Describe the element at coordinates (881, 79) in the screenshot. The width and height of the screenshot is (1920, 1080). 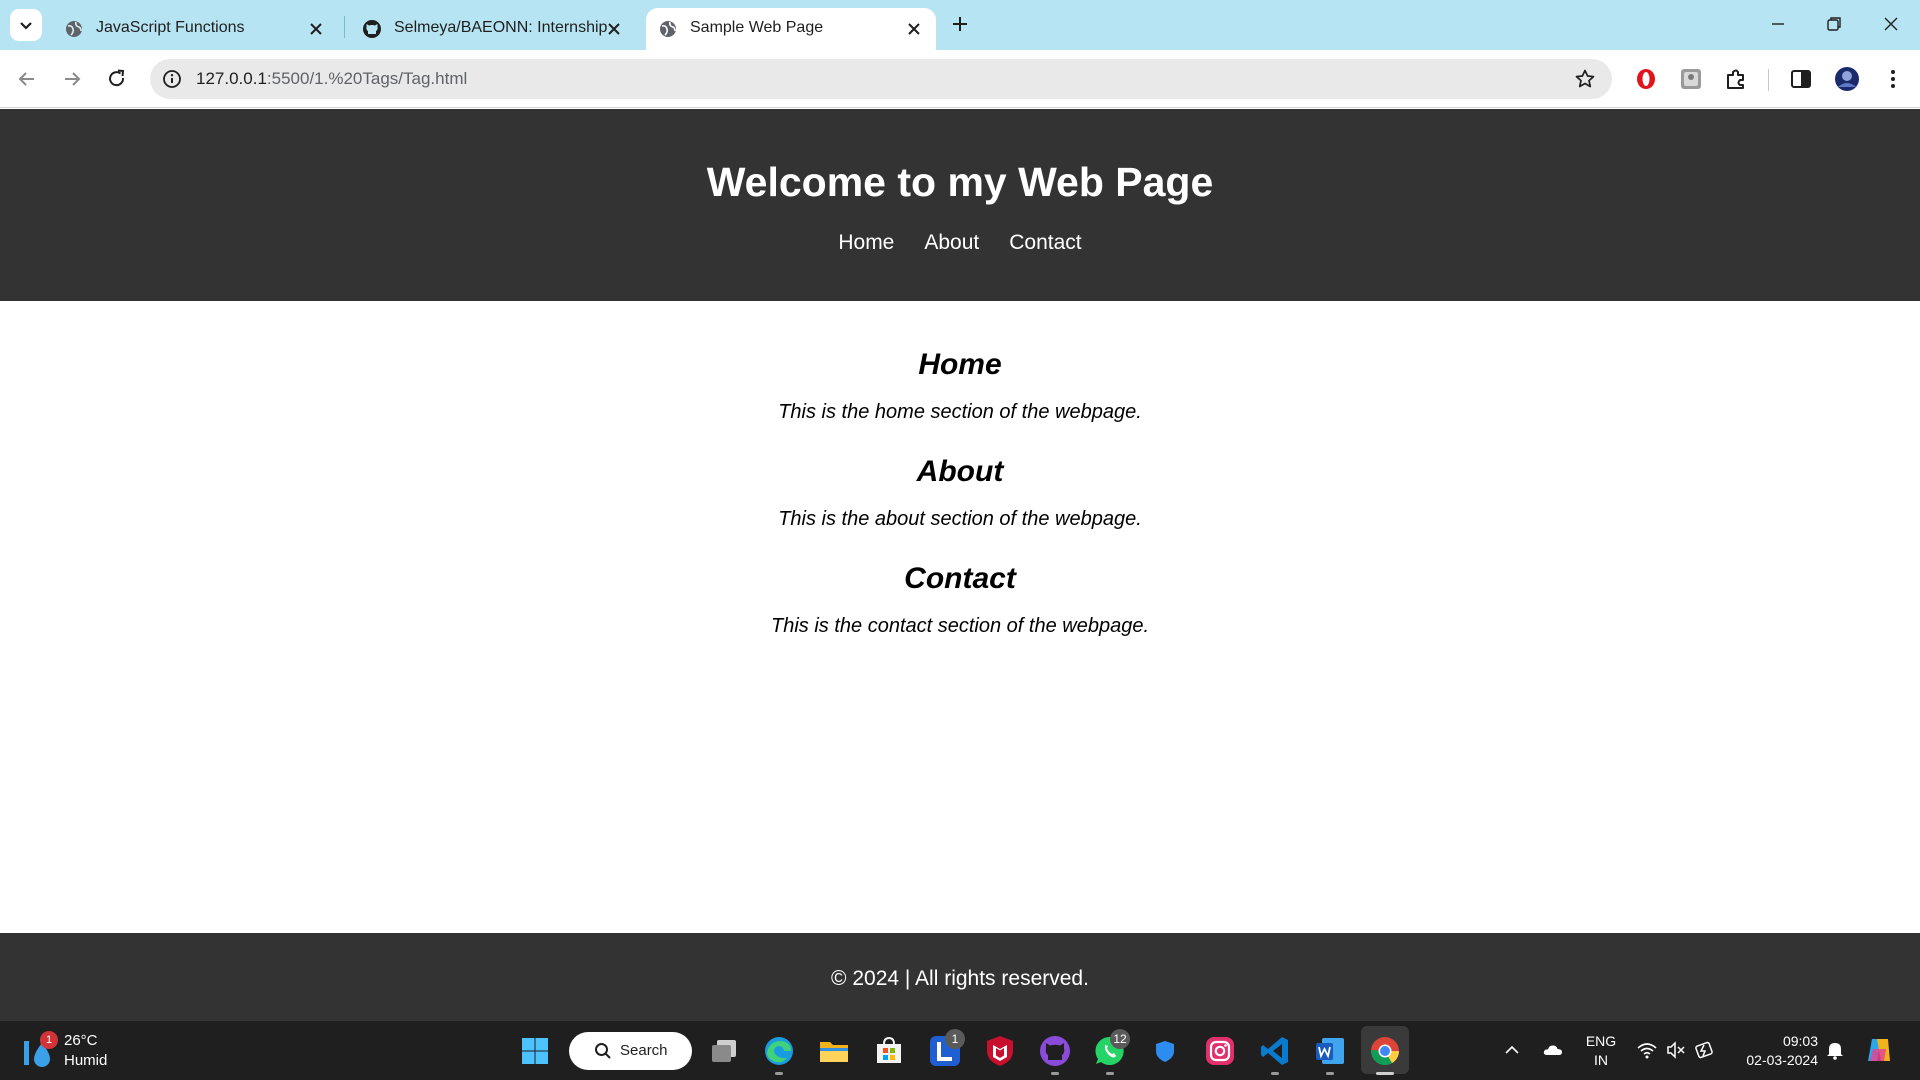
I see `address-bar: 127.0.0.1:5500/1.%20Tags/Tag.html` at that location.